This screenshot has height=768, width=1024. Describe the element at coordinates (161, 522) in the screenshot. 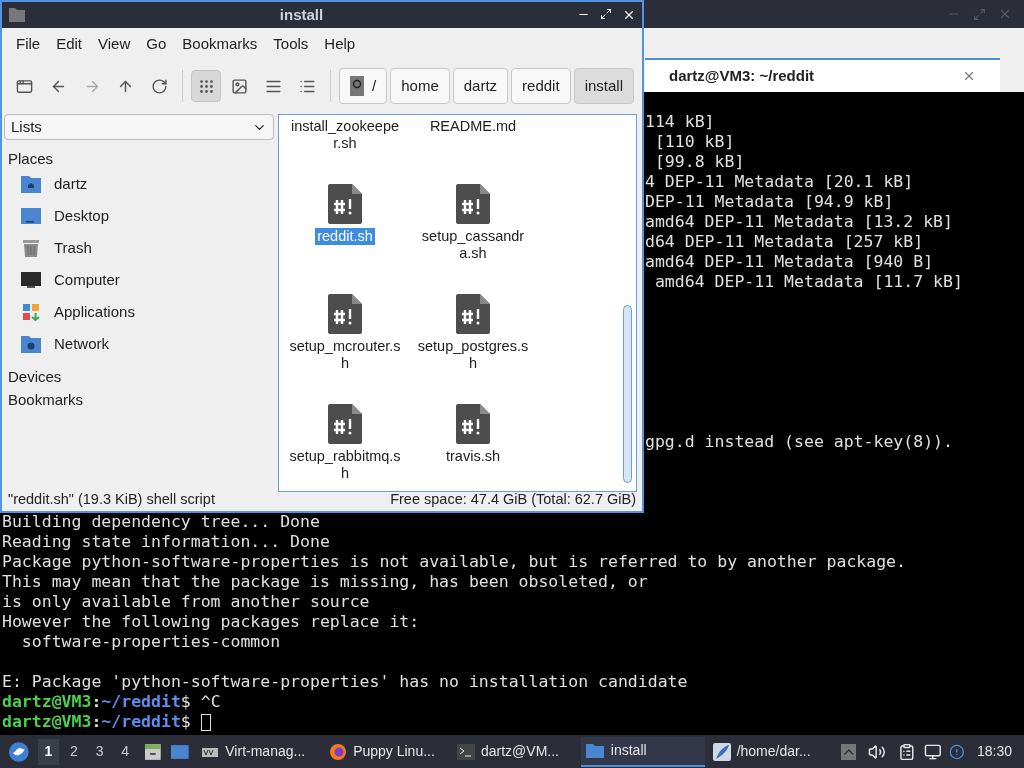

I see `terminal-line: Building dependency tree... Done` at that location.